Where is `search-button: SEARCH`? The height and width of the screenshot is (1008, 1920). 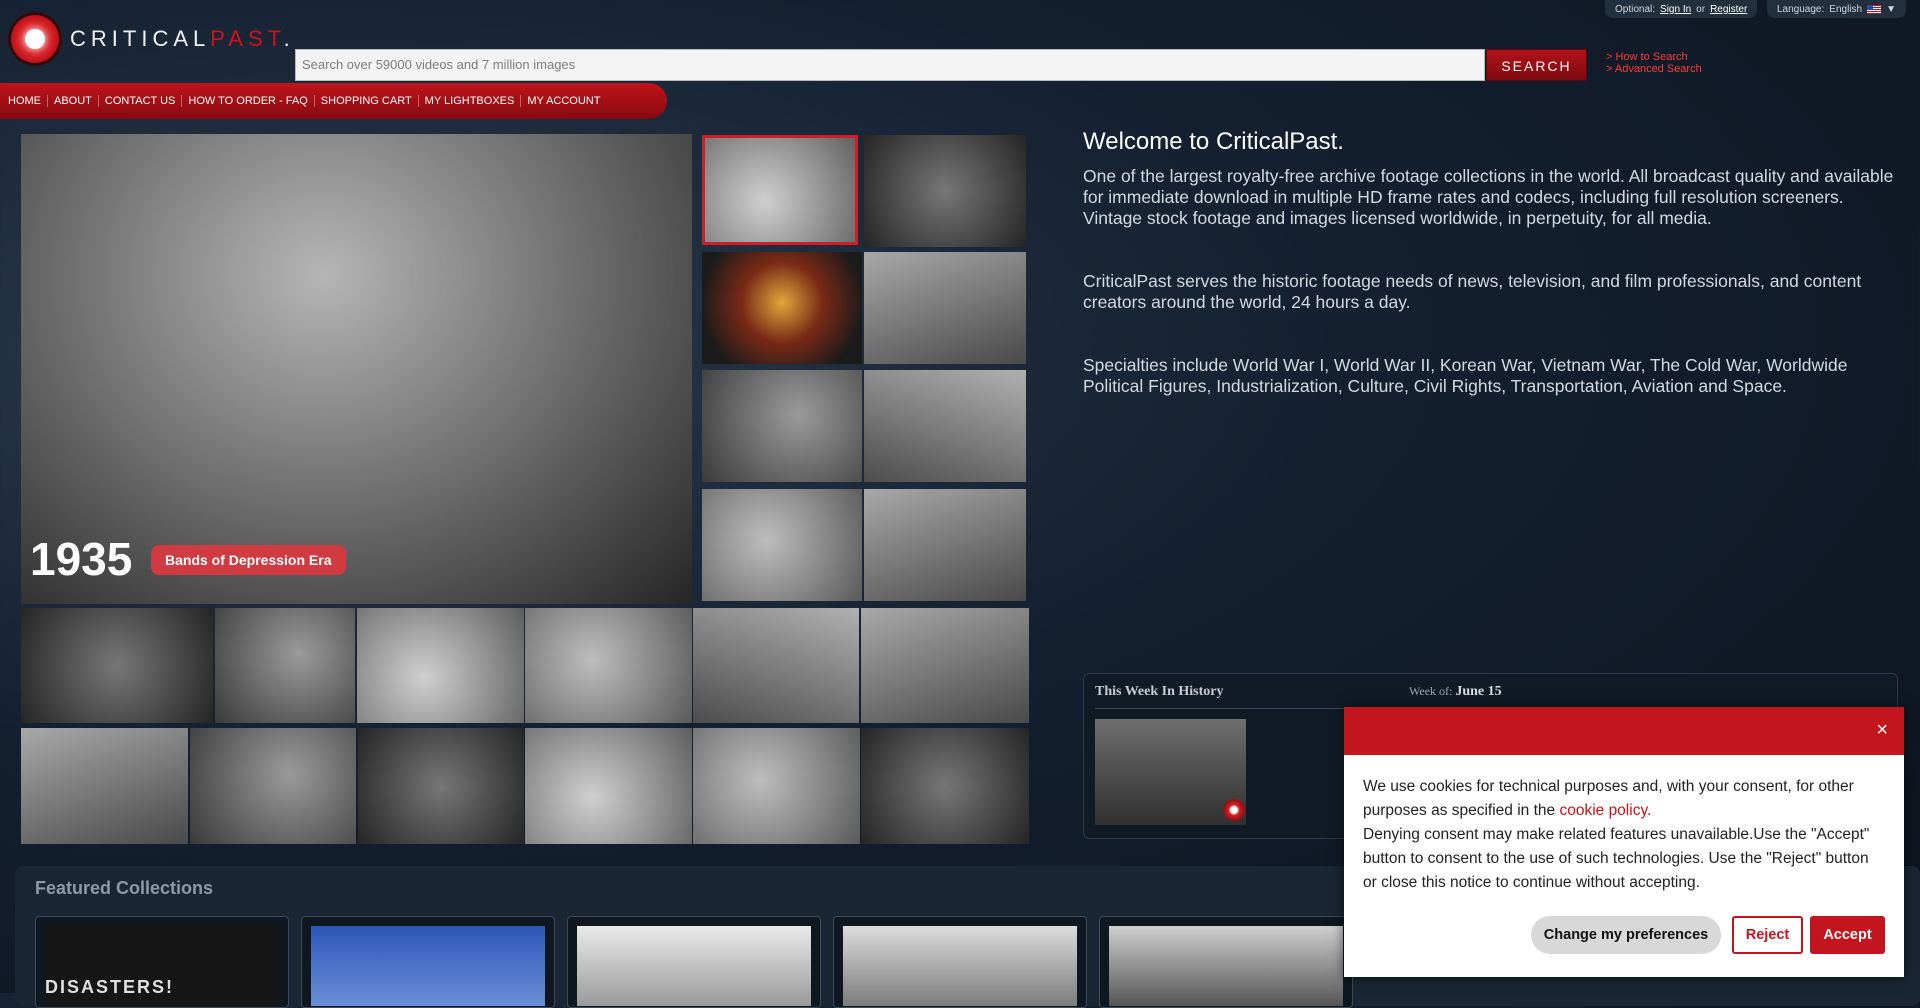 search-button: SEARCH is located at coordinates (1536, 65).